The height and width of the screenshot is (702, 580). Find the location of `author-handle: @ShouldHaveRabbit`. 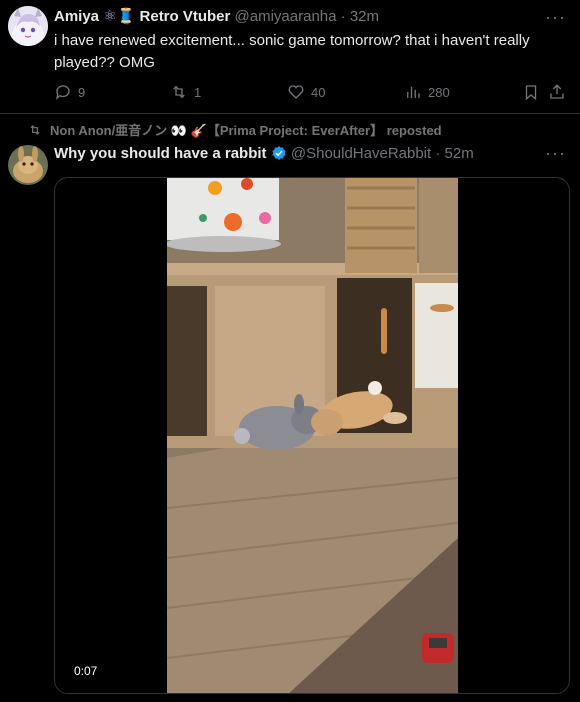

author-handle: @ShouldHaveRabbit is located at coordinates (361, 153).